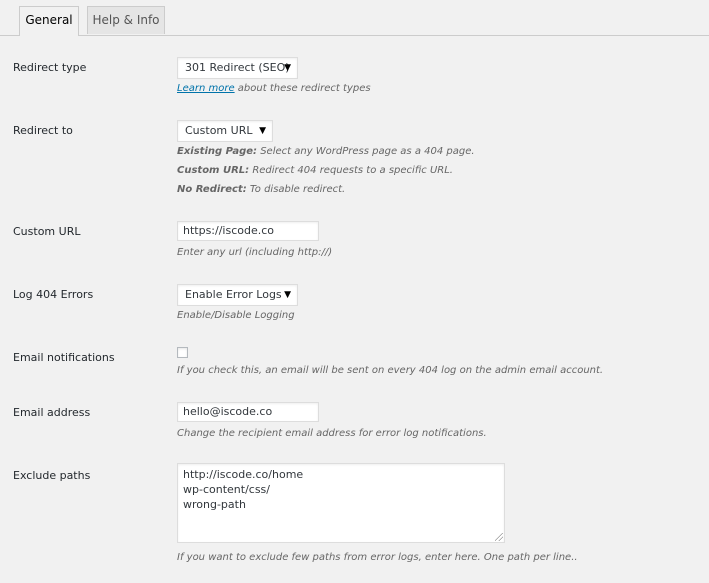 The width and height of the screenshot is (709, 583). What do you see at coordinates (214, 504) in the screenshot?
I see `exclude-path-line: wrong-path` at bounding box center [214, 504].